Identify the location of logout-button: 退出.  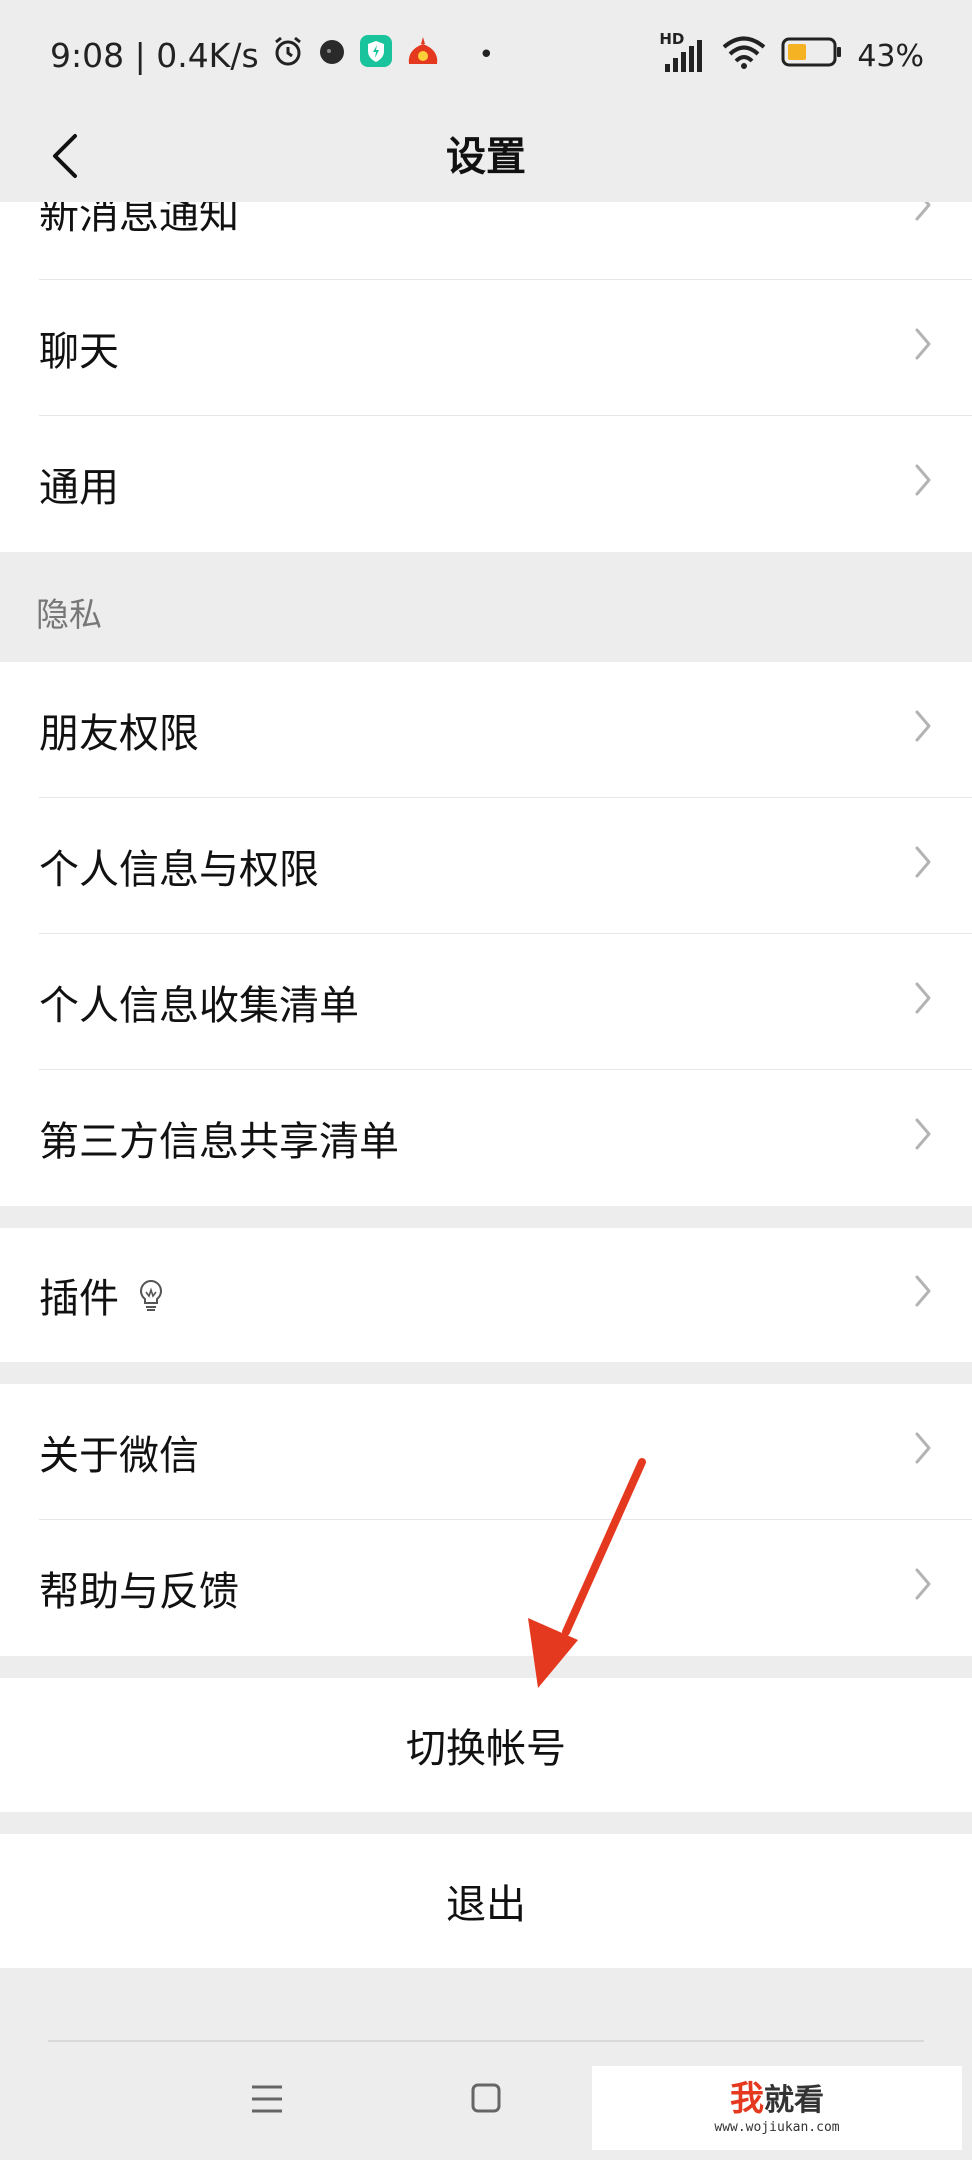
(486, 1901).